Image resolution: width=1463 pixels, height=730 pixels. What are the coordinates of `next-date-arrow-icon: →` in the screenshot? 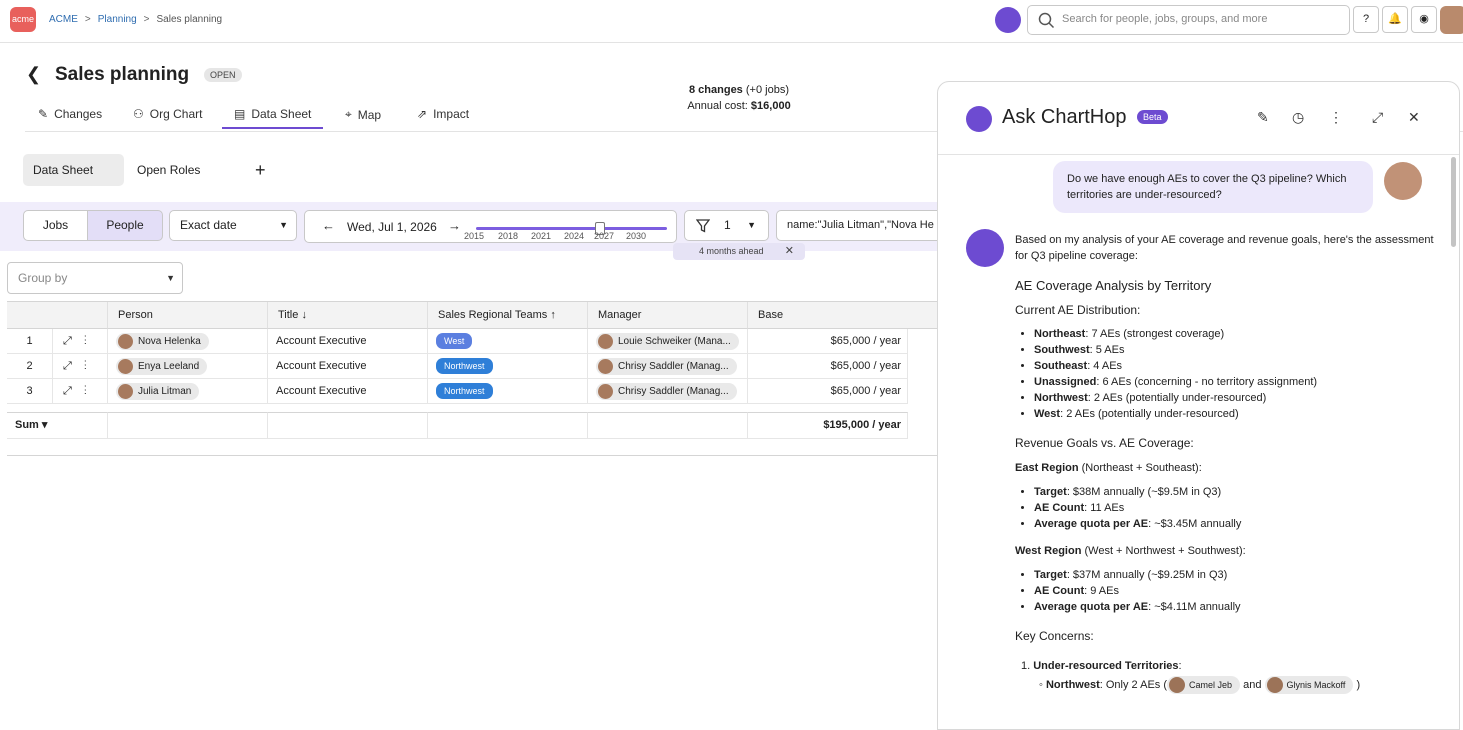 It's located at (454, 225).